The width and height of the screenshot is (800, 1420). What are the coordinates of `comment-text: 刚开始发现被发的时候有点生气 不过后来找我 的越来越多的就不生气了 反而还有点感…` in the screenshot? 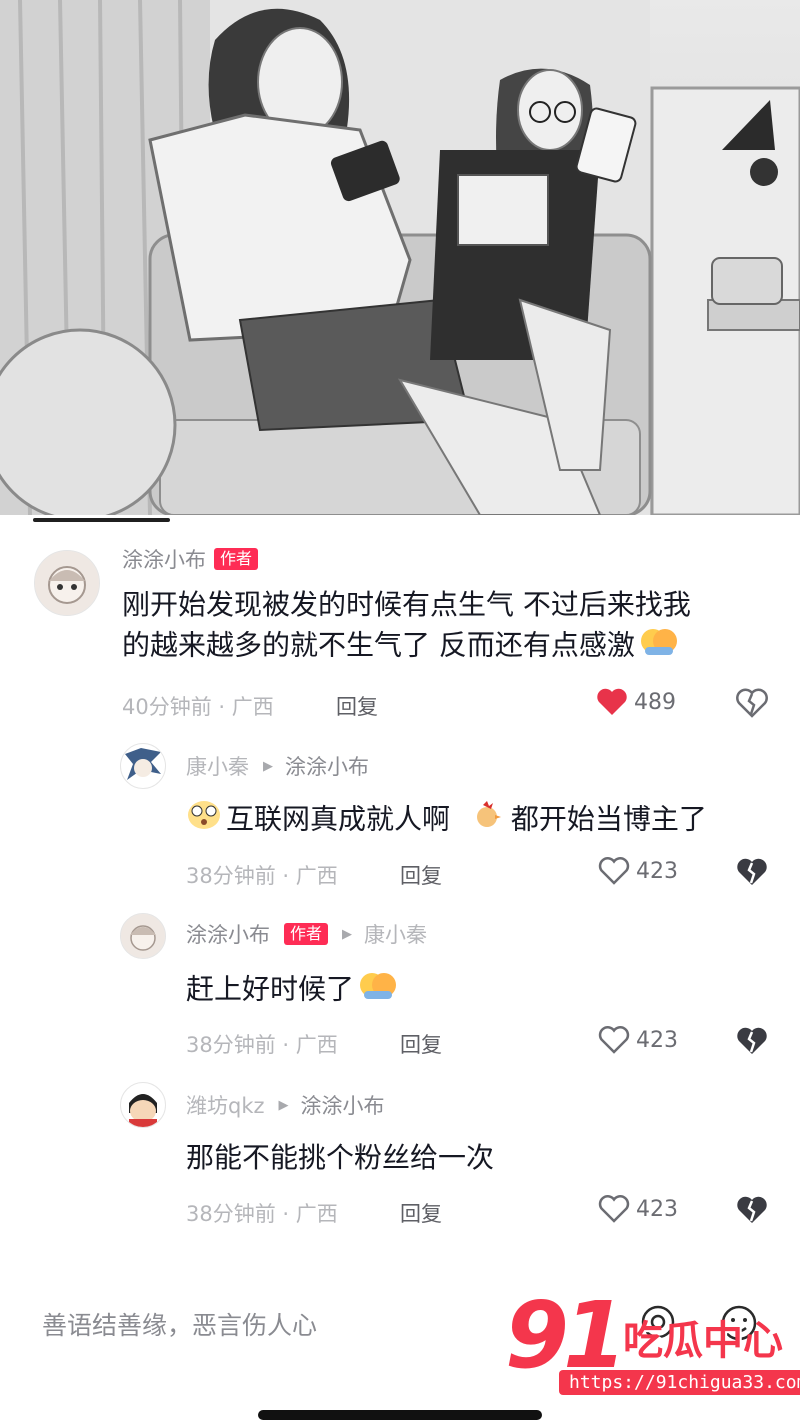 It's located at (406, 626).